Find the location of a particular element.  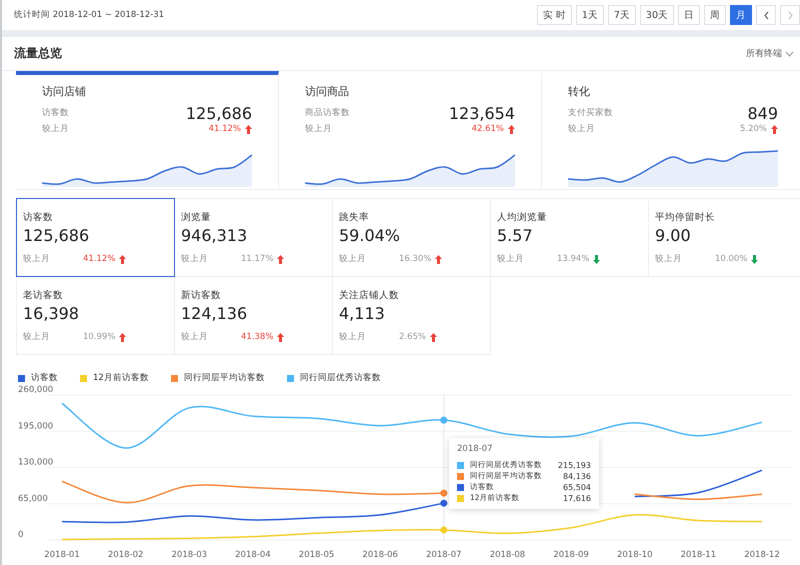

series-value: 17,616 is located at coordinates (577, 498).